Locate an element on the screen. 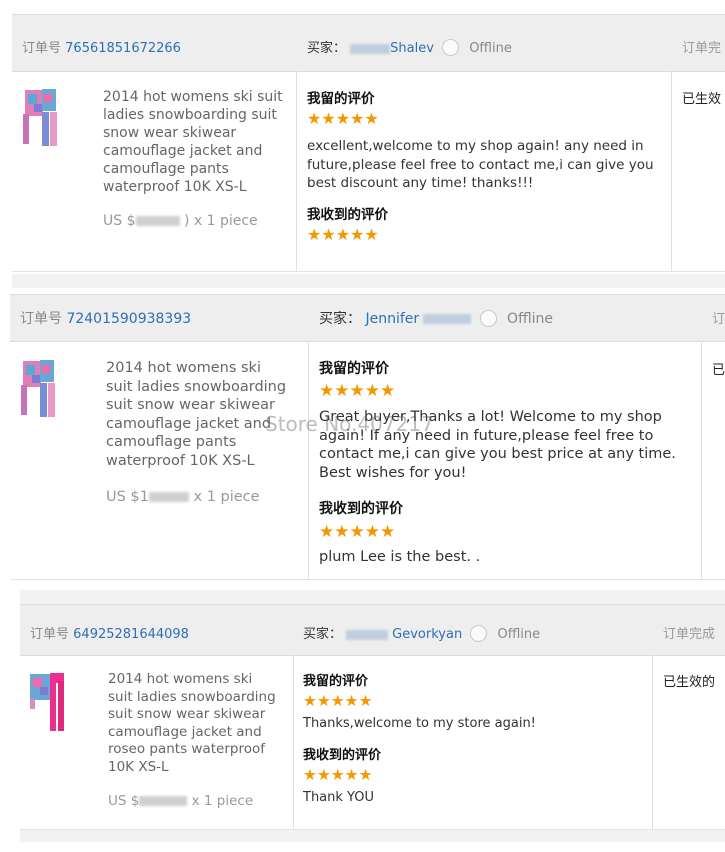 The height and width of the screenshot is (852, 725). price-line: US $1 x 1 piece is located at coordinates (183, 497).